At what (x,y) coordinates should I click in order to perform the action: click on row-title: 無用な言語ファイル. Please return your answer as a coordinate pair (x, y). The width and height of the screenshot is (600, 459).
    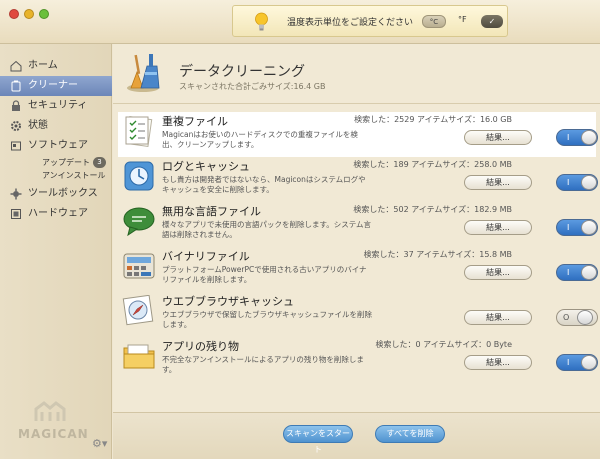
    Looking at the image, I should click on (211, 211).